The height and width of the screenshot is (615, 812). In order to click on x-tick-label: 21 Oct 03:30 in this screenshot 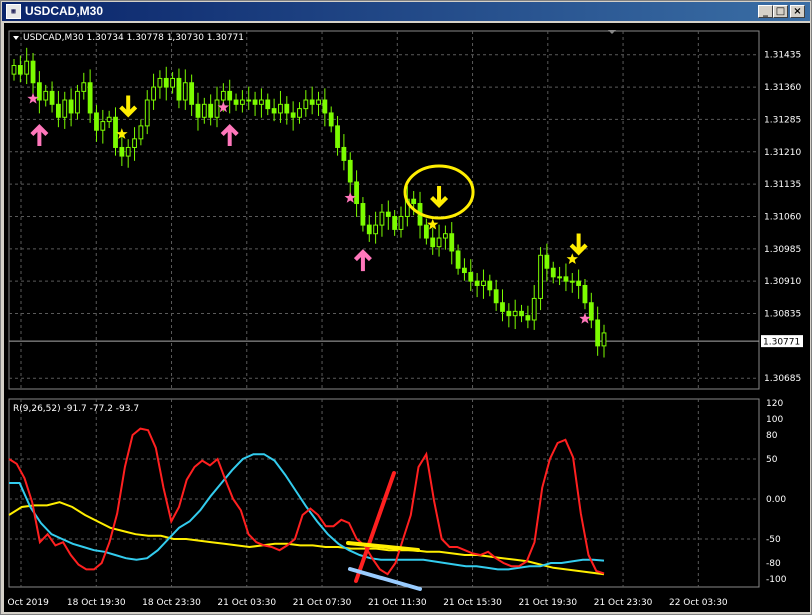, I will do `click(246, 603)`.